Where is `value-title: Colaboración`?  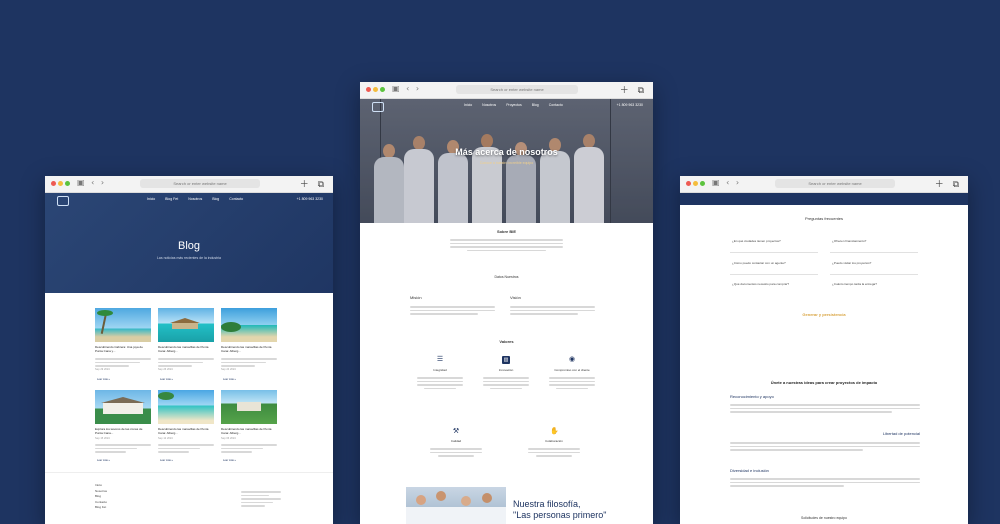 value-title: Colaboración is located at coordinates (554, 441).